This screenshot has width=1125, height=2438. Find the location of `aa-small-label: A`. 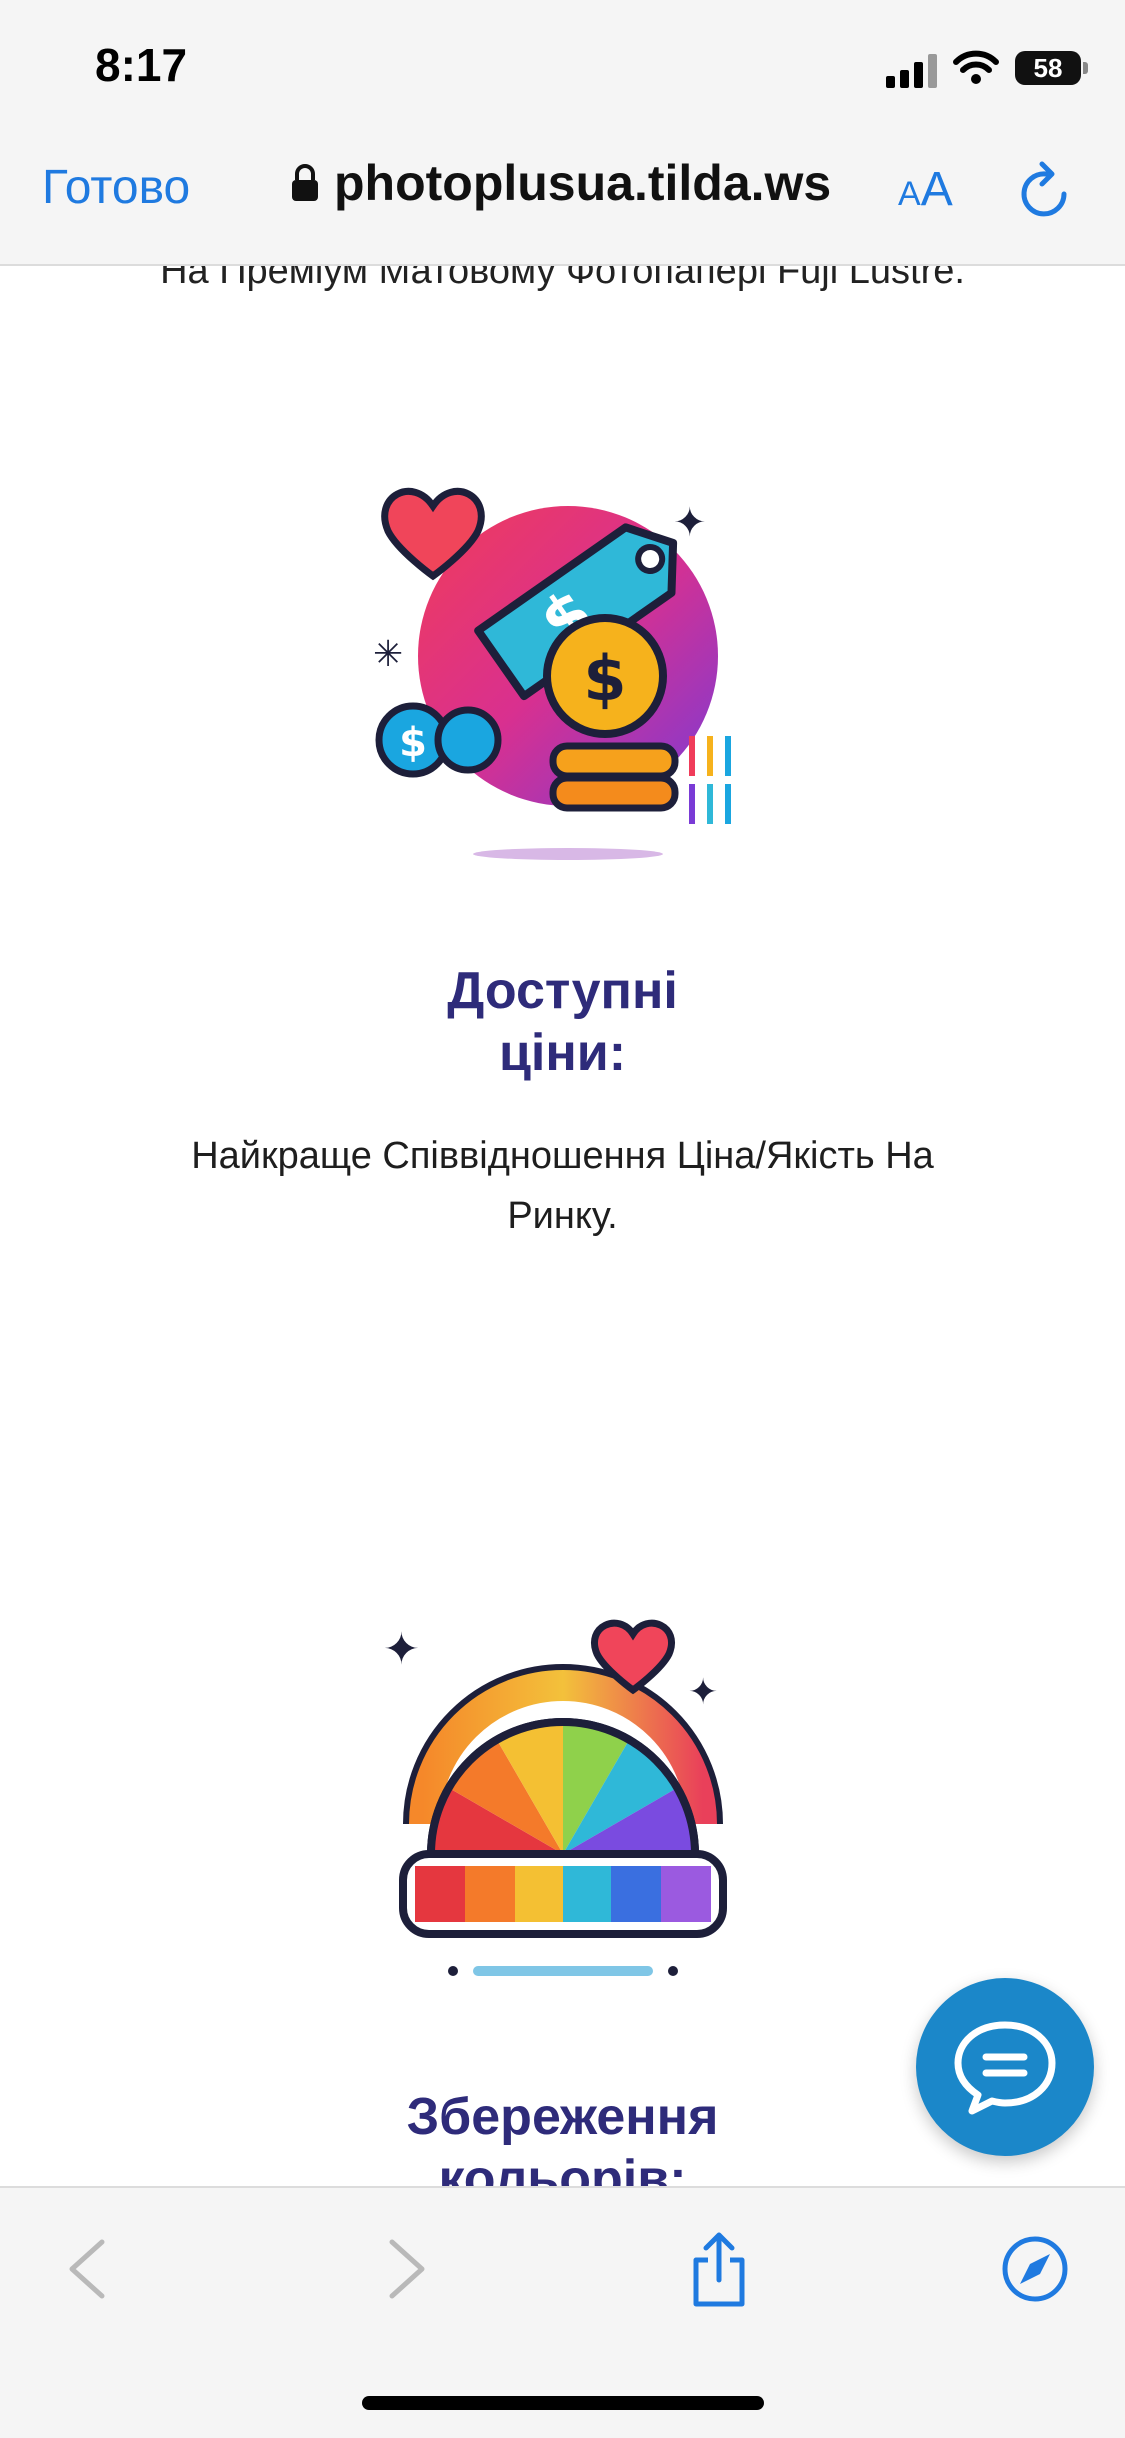

aa-small-label: A is located at coordinates (909, 194).